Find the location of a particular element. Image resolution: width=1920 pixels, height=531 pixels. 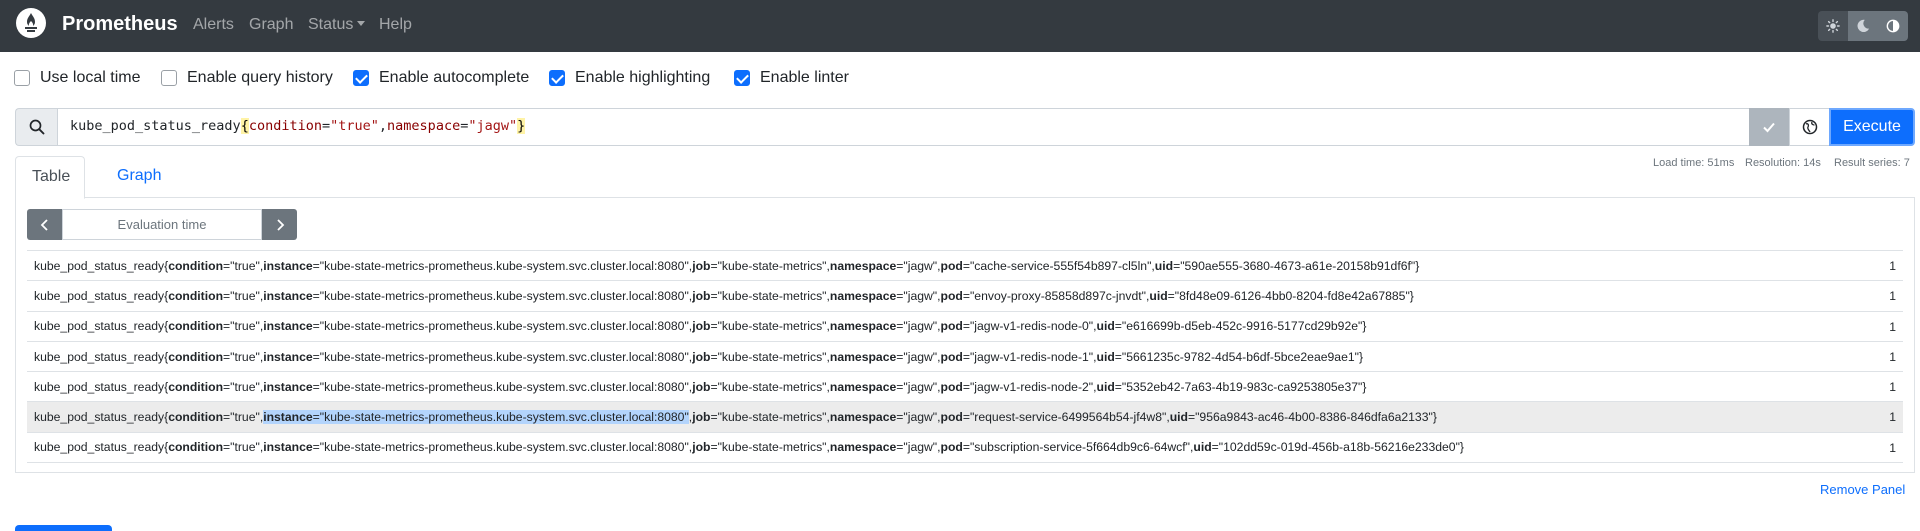

option-label: Enable query history is located at coordinates (260, 77).